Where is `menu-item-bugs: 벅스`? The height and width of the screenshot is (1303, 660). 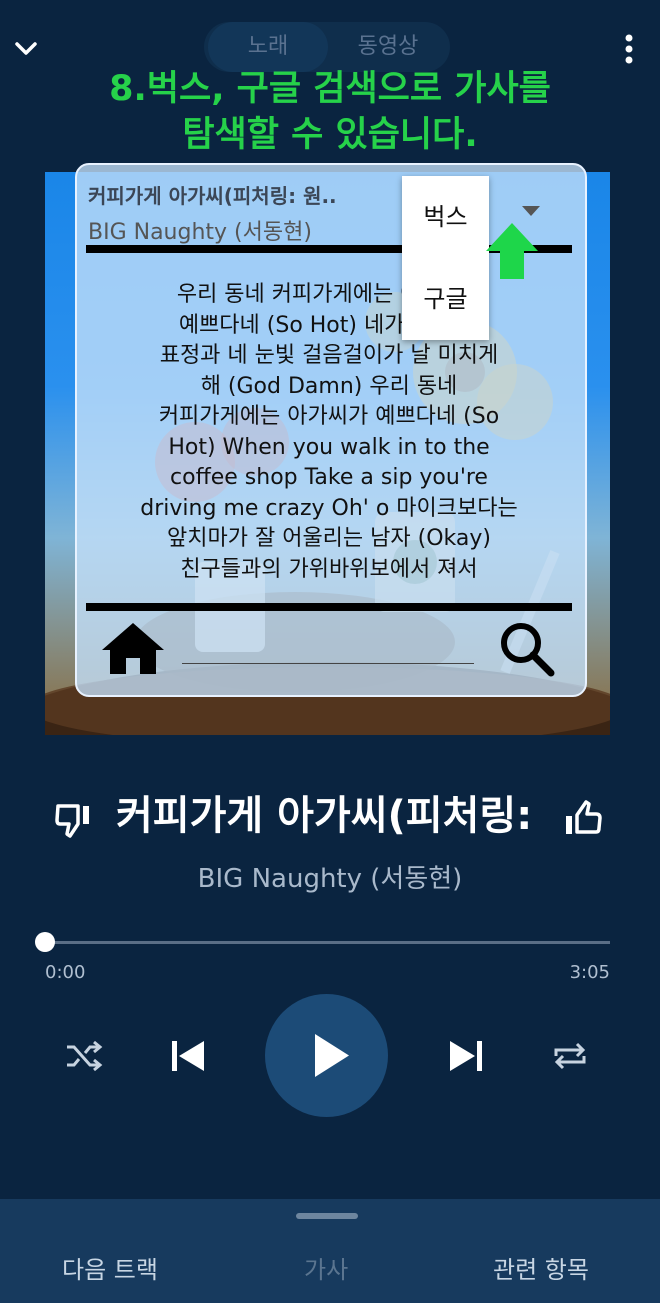
menu-item-bugs: 벅스 is located at coordinates (445, 217).